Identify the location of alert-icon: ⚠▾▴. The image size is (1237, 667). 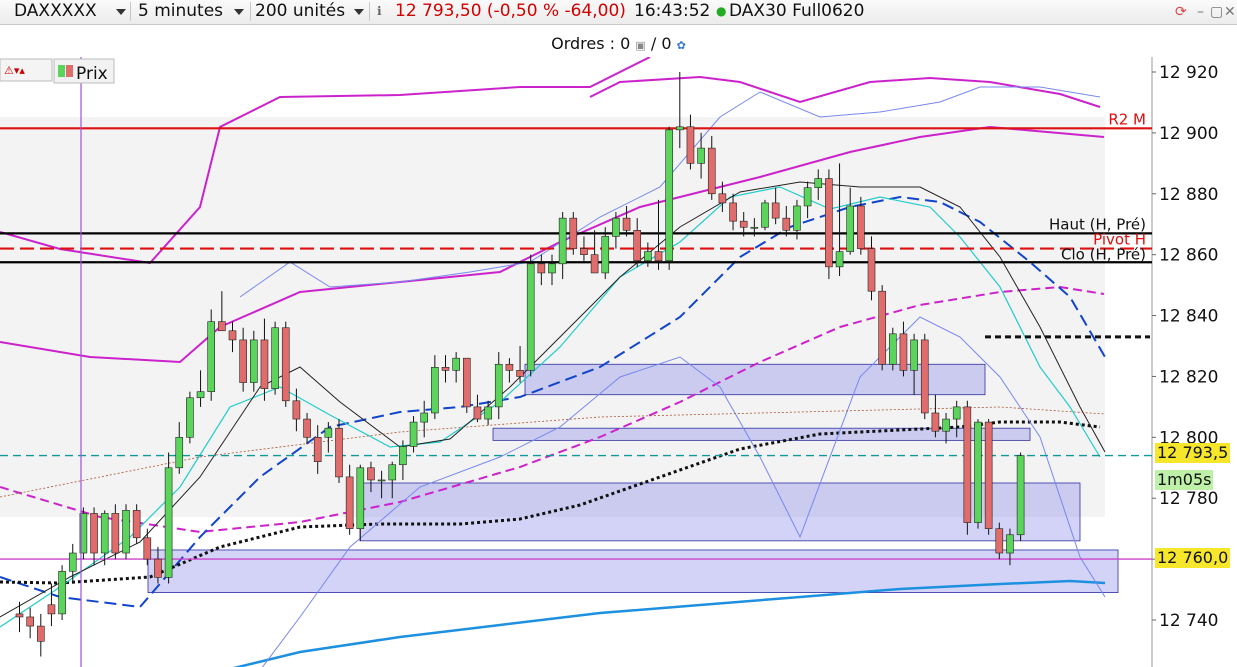
(14, 70).